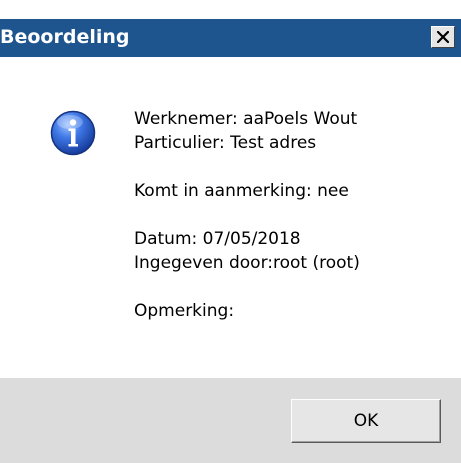 This screenshot has width=461, height=463. I want to click on opmerking-line: Opmerking:, so click(184, 311).